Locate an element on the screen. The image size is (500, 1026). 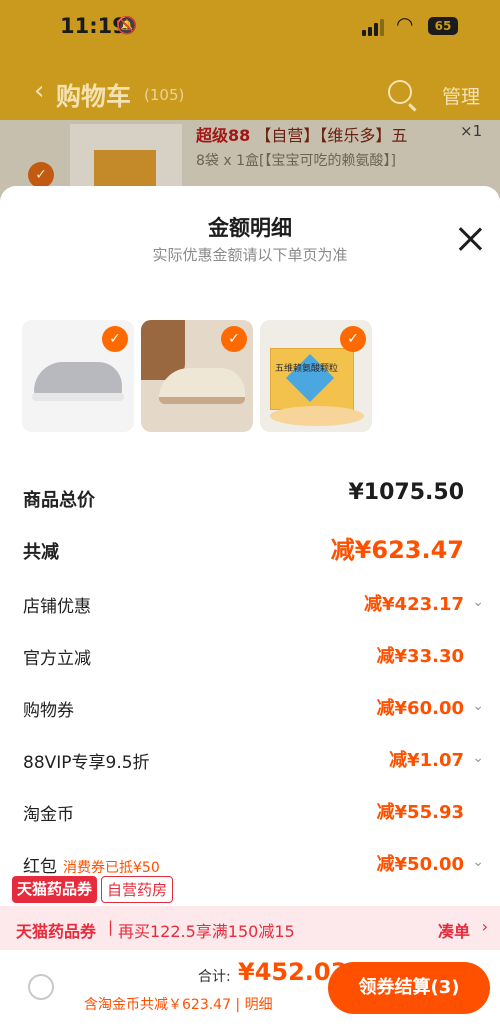
promo-bar: 天猫药品券 | 再买122.5享满150减15 凑单 › is located at coordinates (250, 928).